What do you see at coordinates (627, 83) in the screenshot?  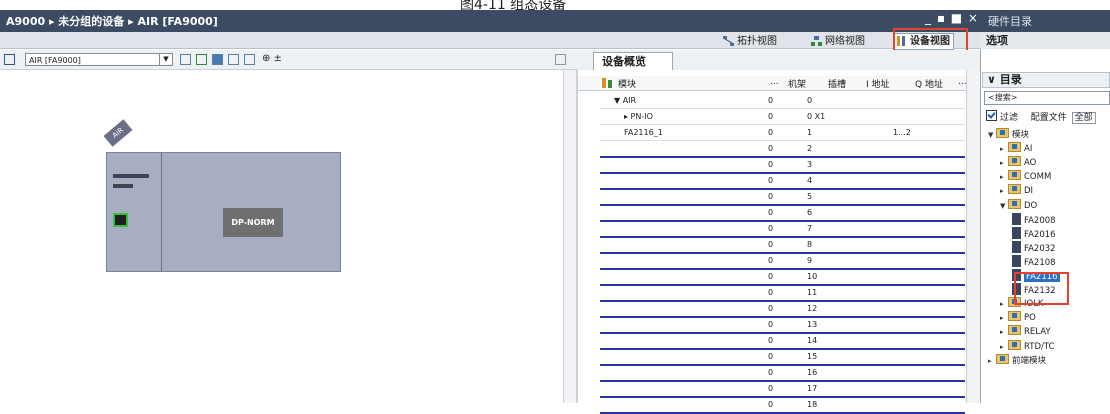 I see `col-header-module: 模块` at bounding box center [627, 83].